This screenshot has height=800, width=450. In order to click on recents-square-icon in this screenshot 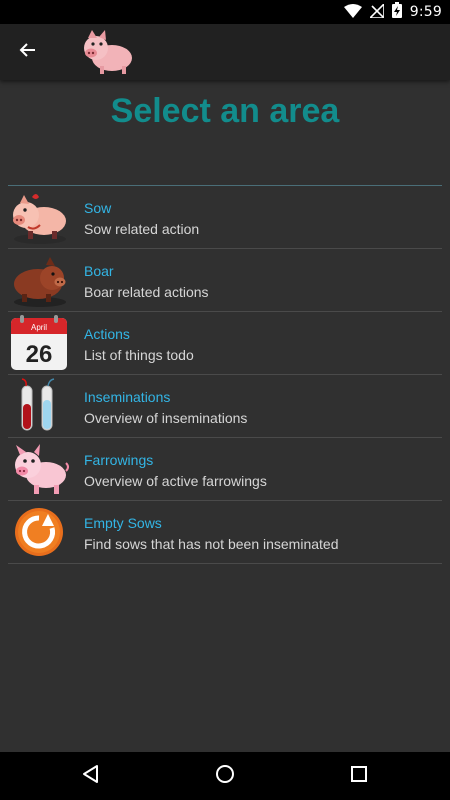, I will do `click(359, 776)`.